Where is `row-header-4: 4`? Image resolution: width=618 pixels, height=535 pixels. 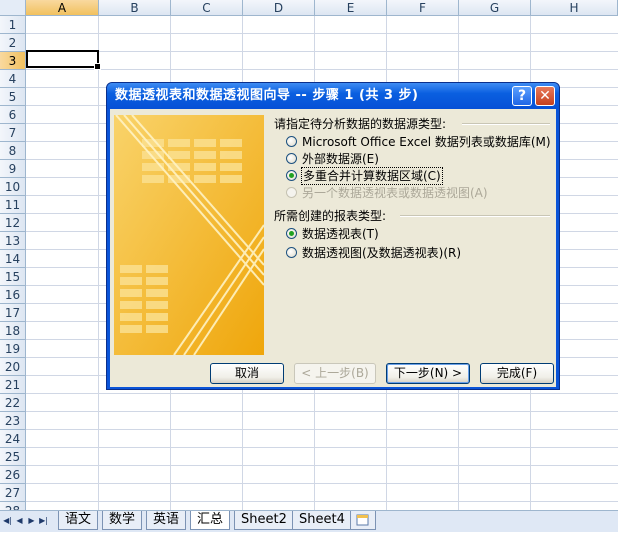 row-header-4: 4 is located at coordinates (13, 79).